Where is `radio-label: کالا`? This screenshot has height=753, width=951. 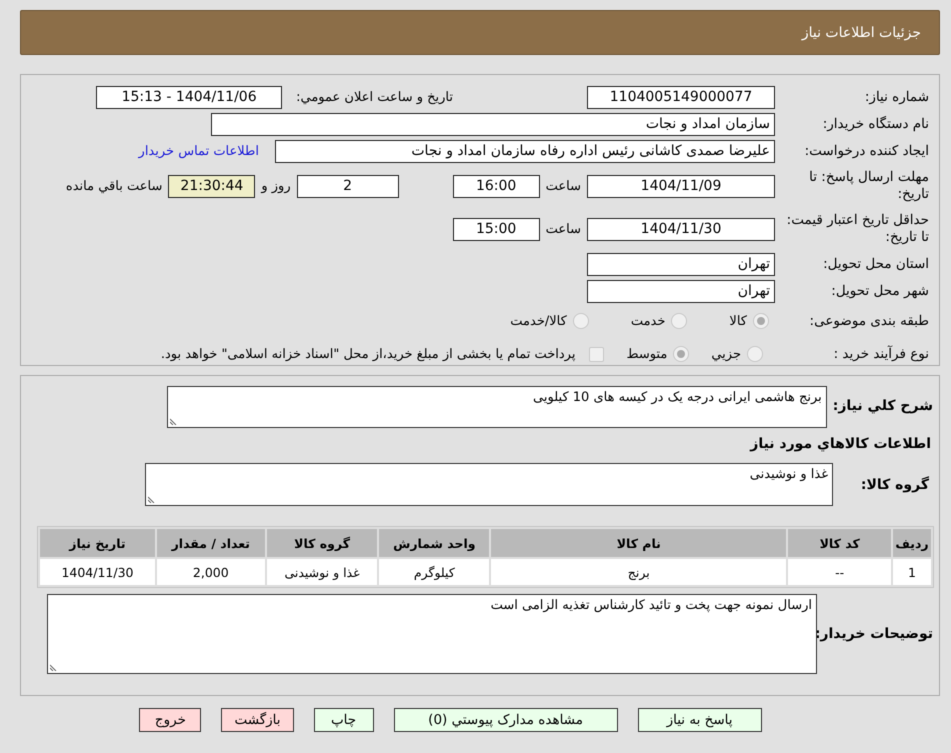 radio-label: کالا is located at coordinates (738, 321).